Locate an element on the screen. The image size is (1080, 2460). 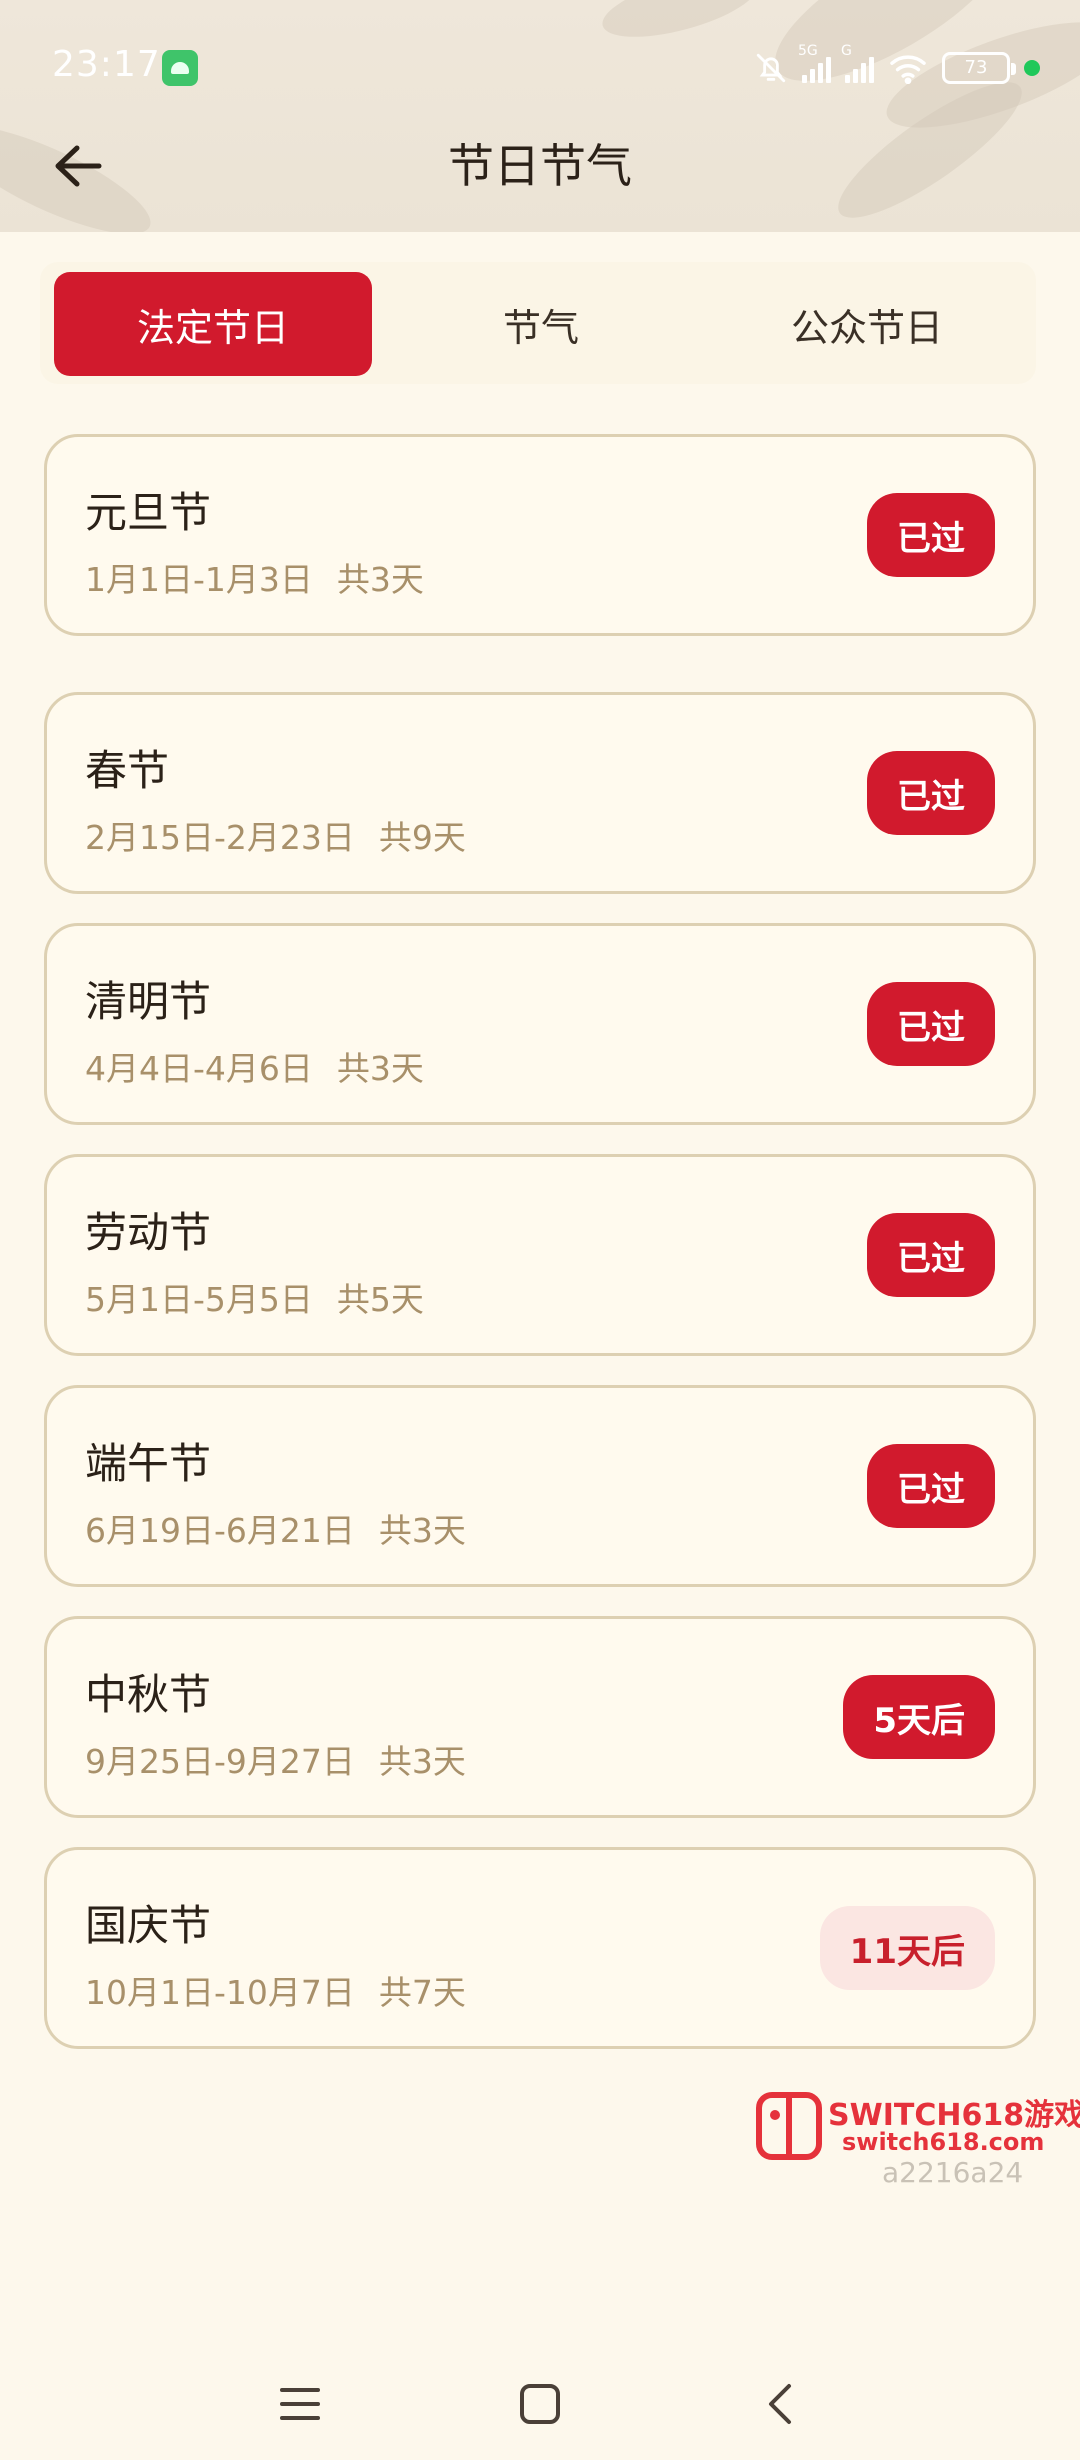
nav-back-button is located at coordinates (780, 2404).